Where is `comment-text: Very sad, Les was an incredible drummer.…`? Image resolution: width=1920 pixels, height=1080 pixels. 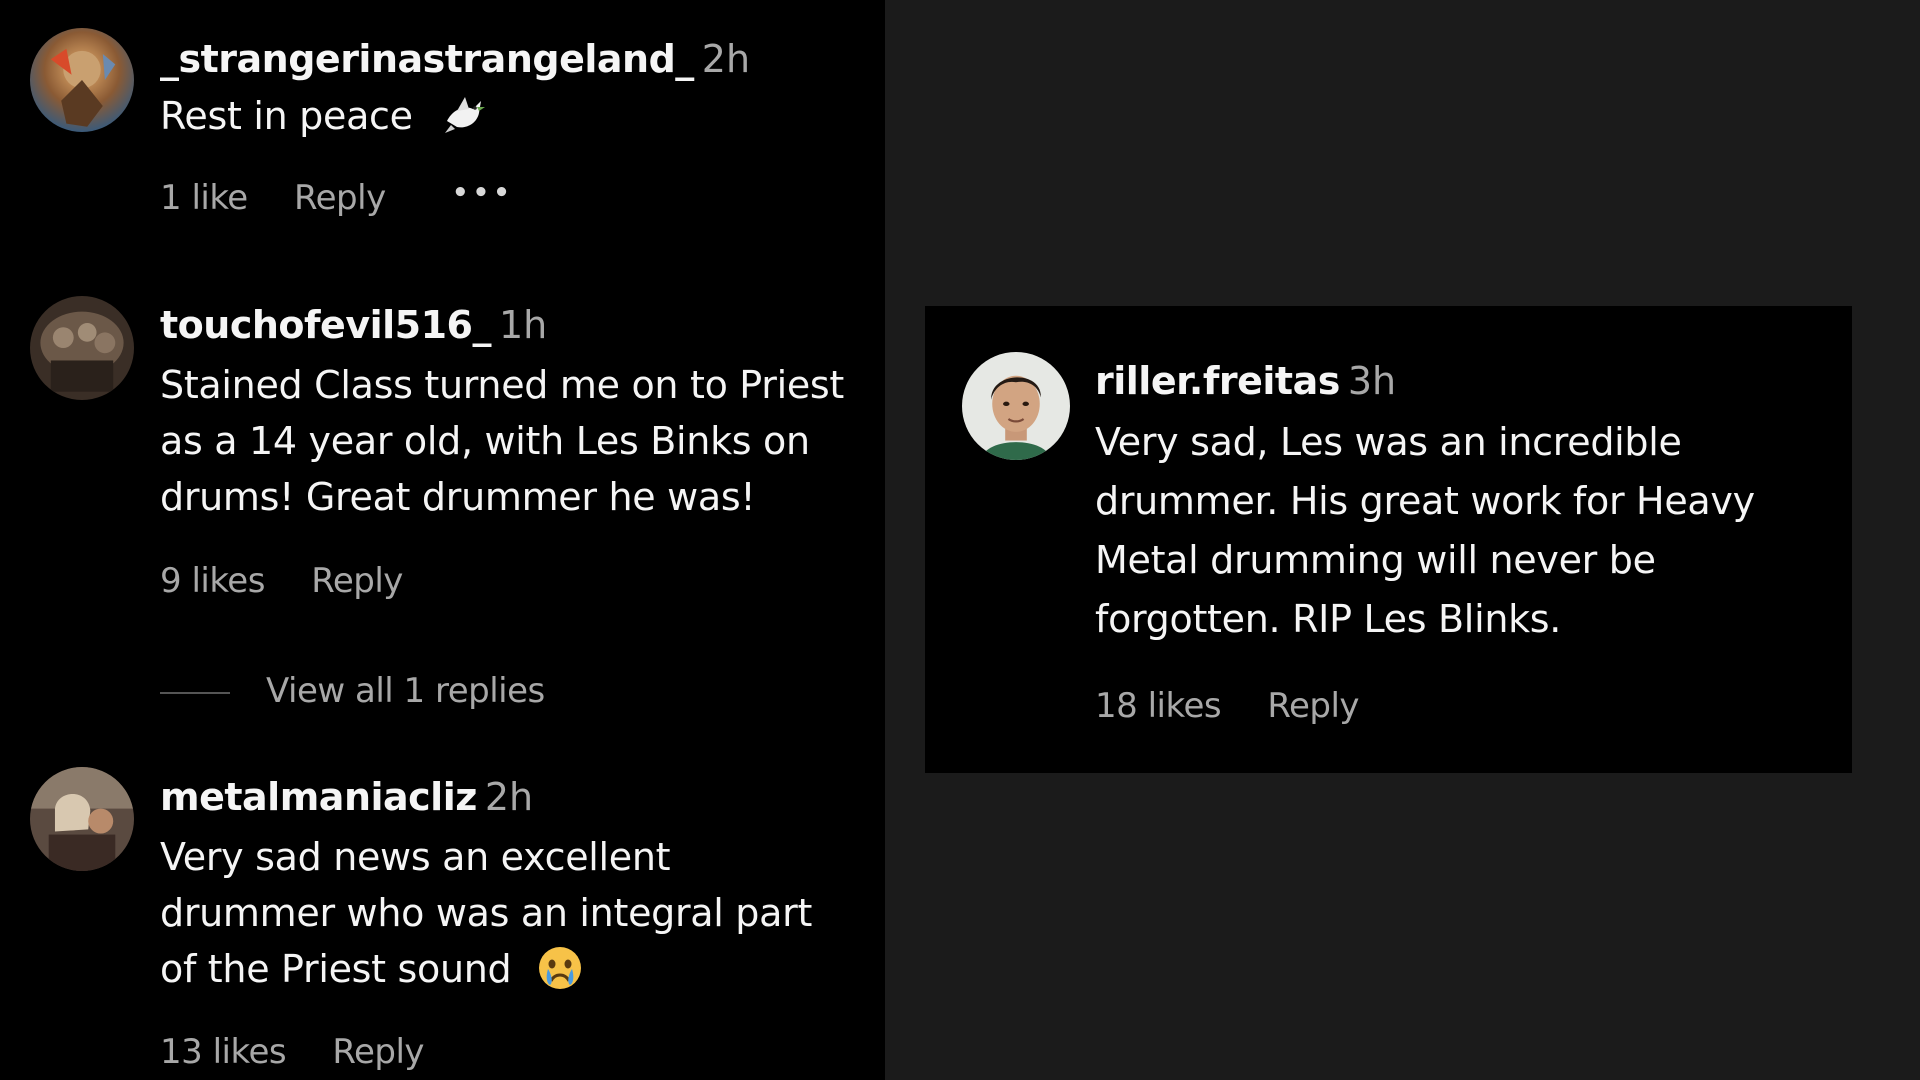
comment-text: Very sad, Les was an incredible drummer.… is located at coordinates (1425, 531).